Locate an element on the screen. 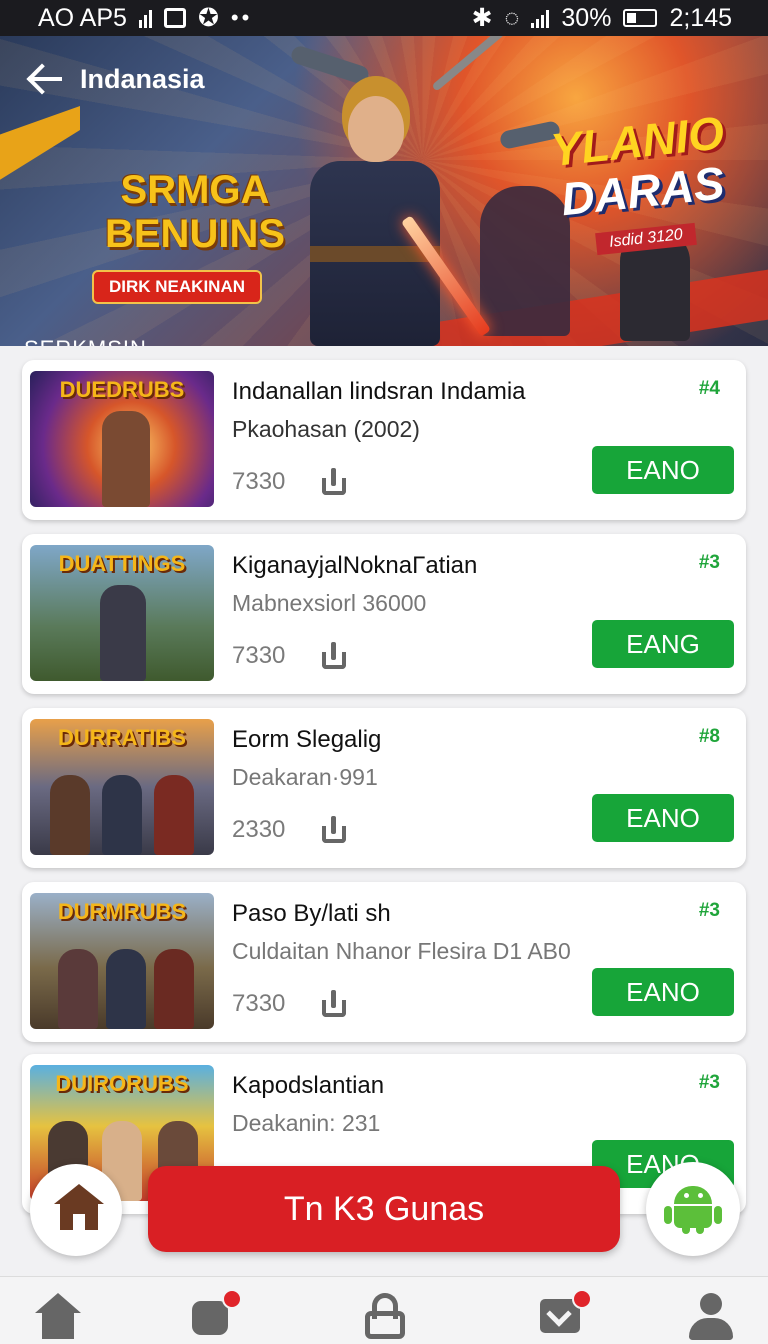 This screenshot has height=1344, width=768. page-title: Indanasia is located at coordinates (142, 78).